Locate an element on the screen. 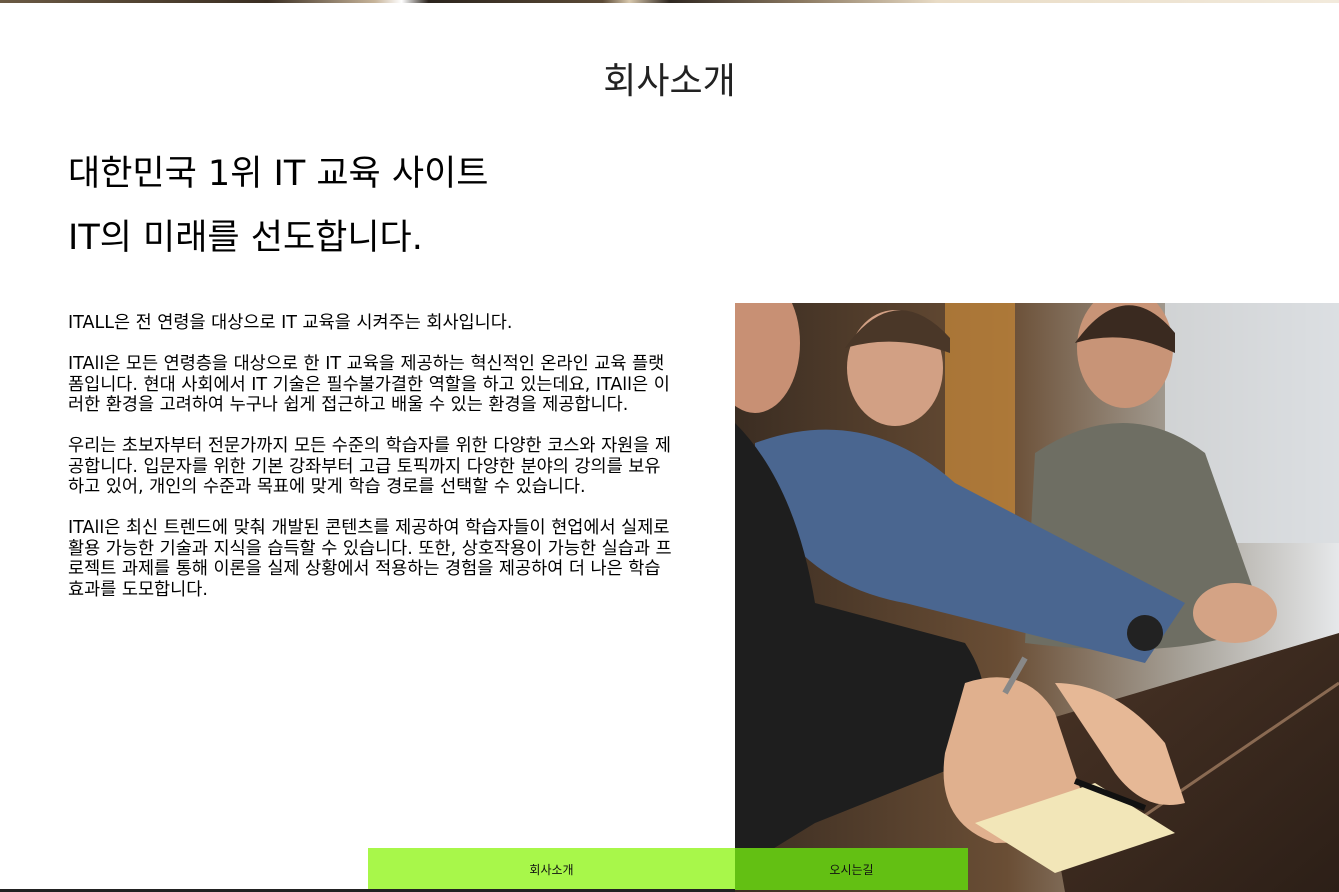  page-title: 회사소개 is located at coordinates (669, 81).